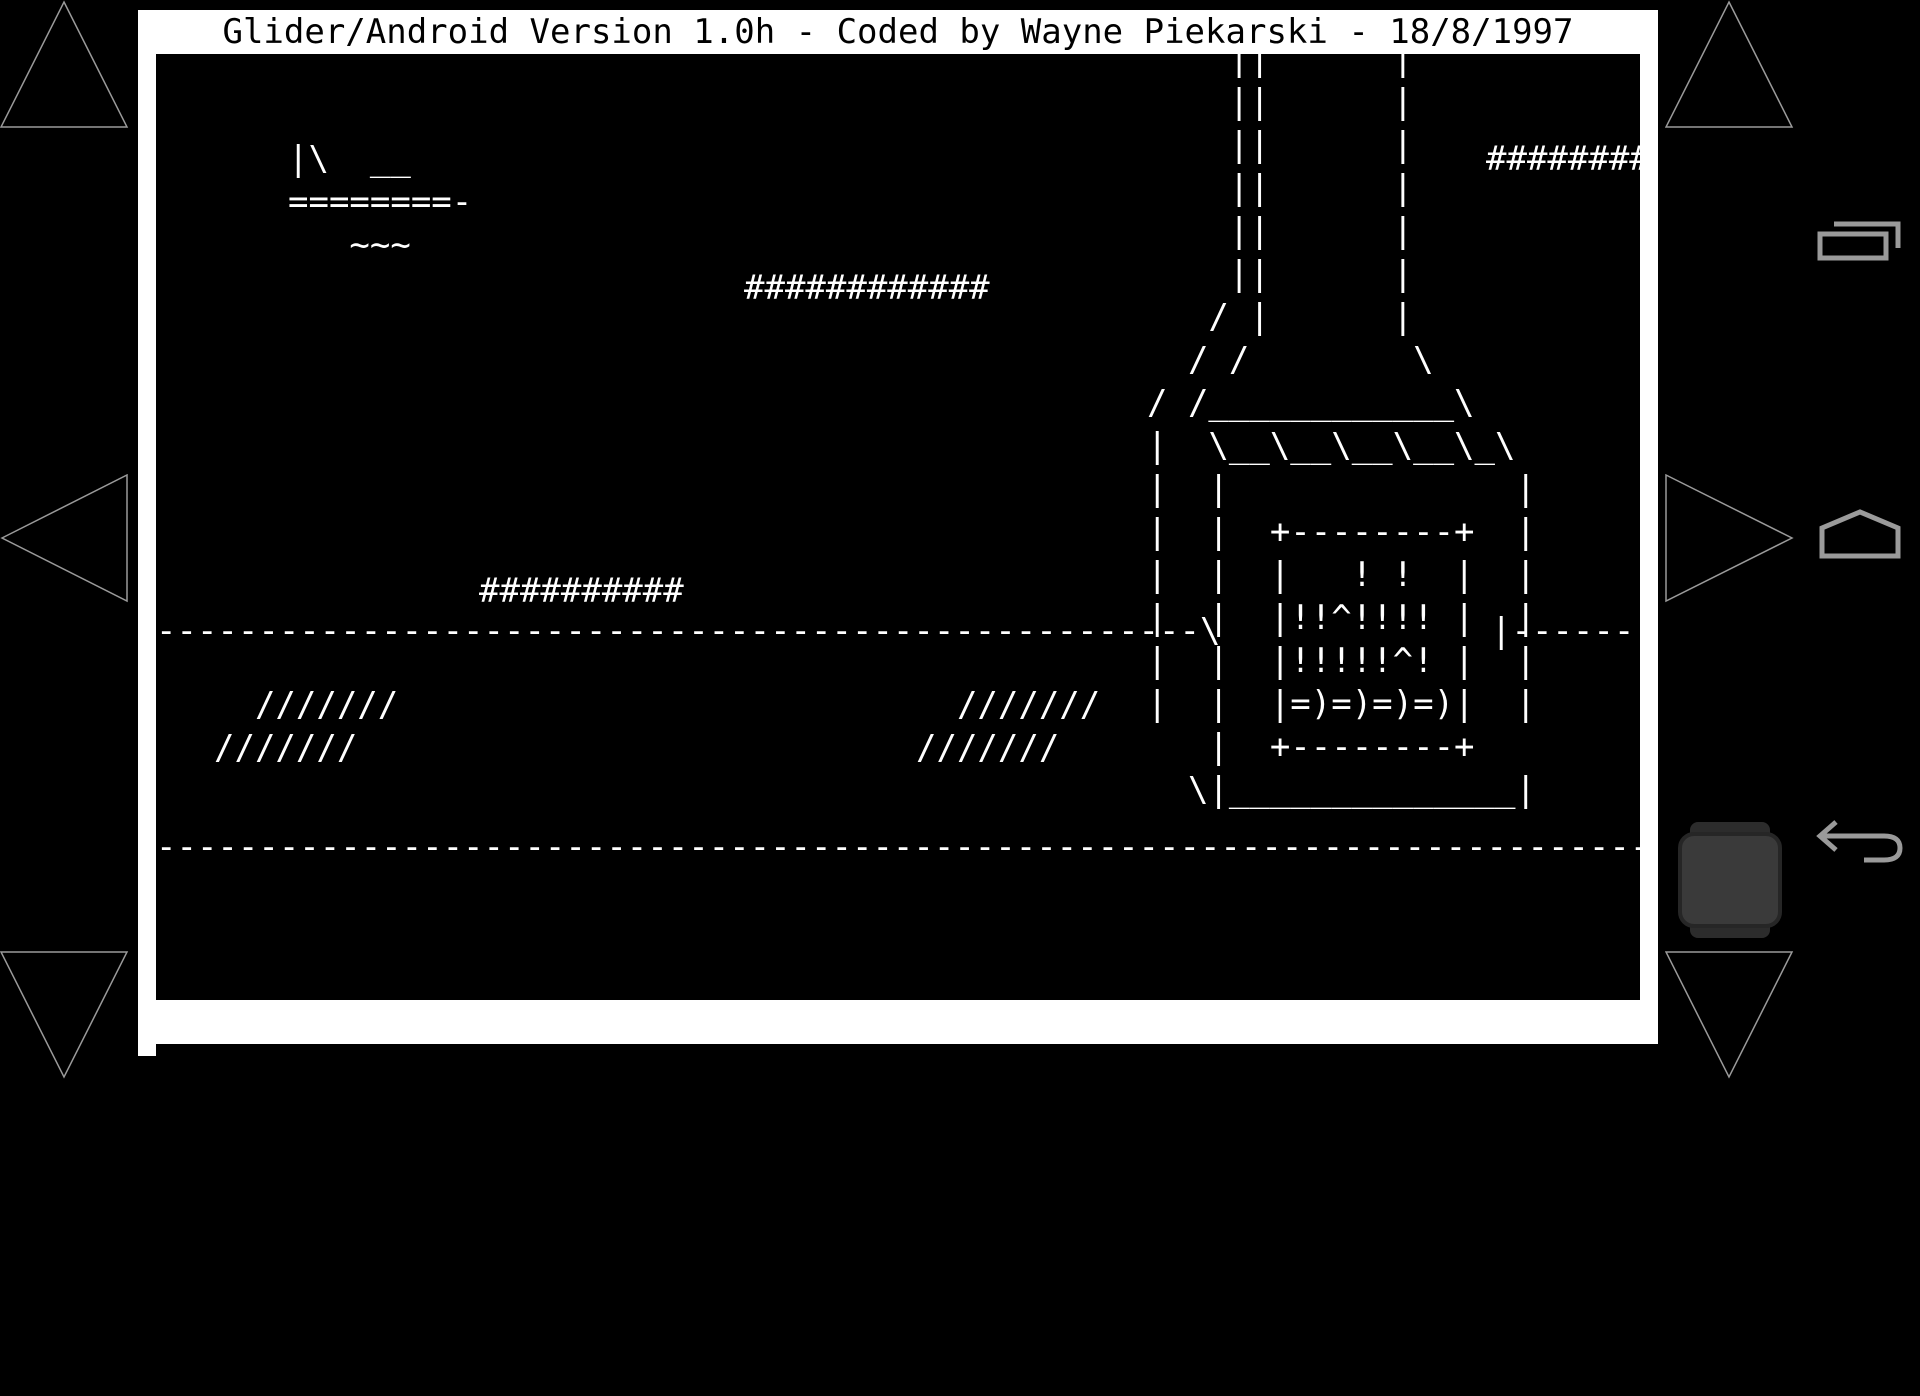 The height and width of the screenshot is (1396, 1920). What do you see at coordinates (1527, 1374) in the screenshot?
I see `level-value: [ 2]` at bounding box center [1527, 1374].